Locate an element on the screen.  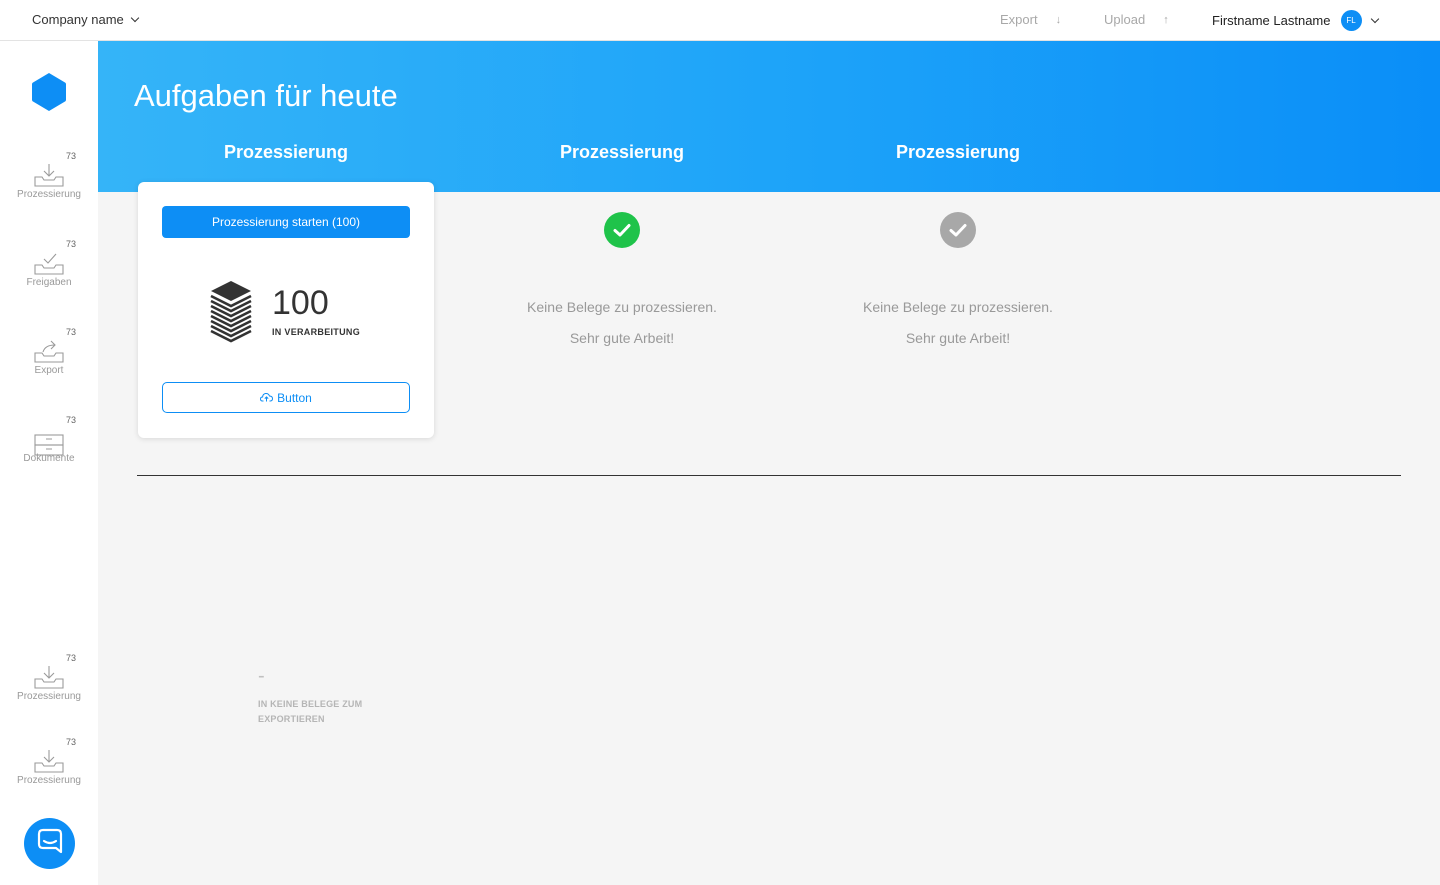
chat-launcher-button is located at coordinates (49, 843).